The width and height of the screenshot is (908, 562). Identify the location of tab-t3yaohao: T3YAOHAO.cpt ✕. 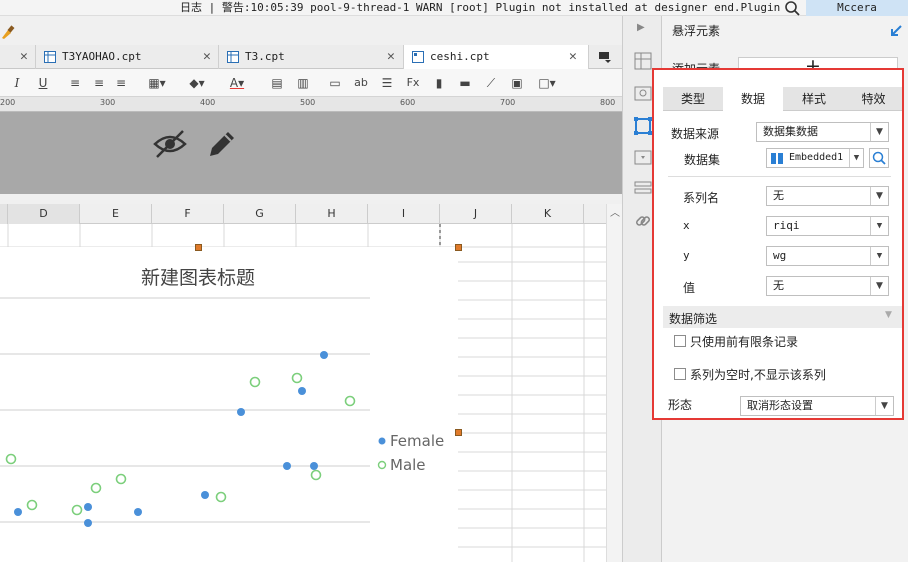
(127, 57).